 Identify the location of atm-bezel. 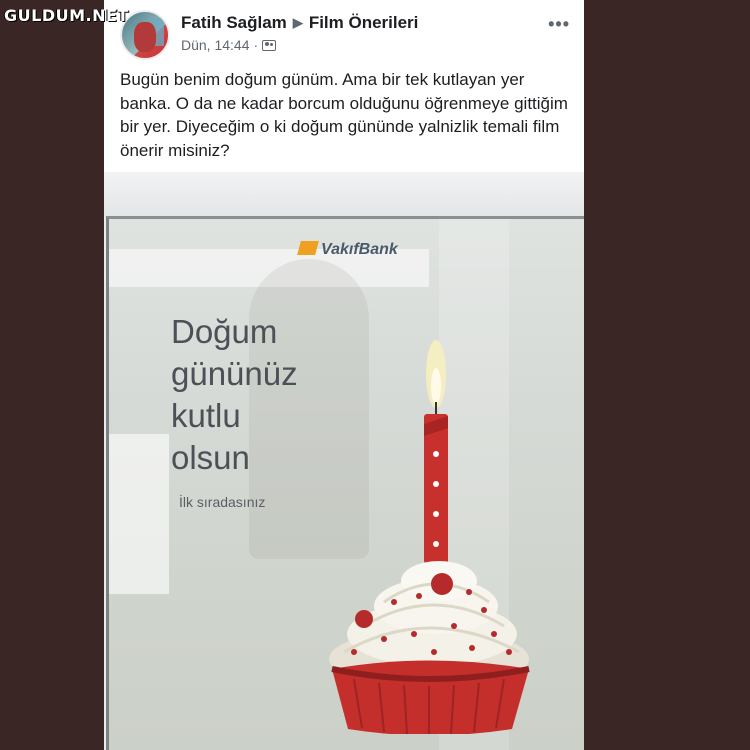
(344, 194).